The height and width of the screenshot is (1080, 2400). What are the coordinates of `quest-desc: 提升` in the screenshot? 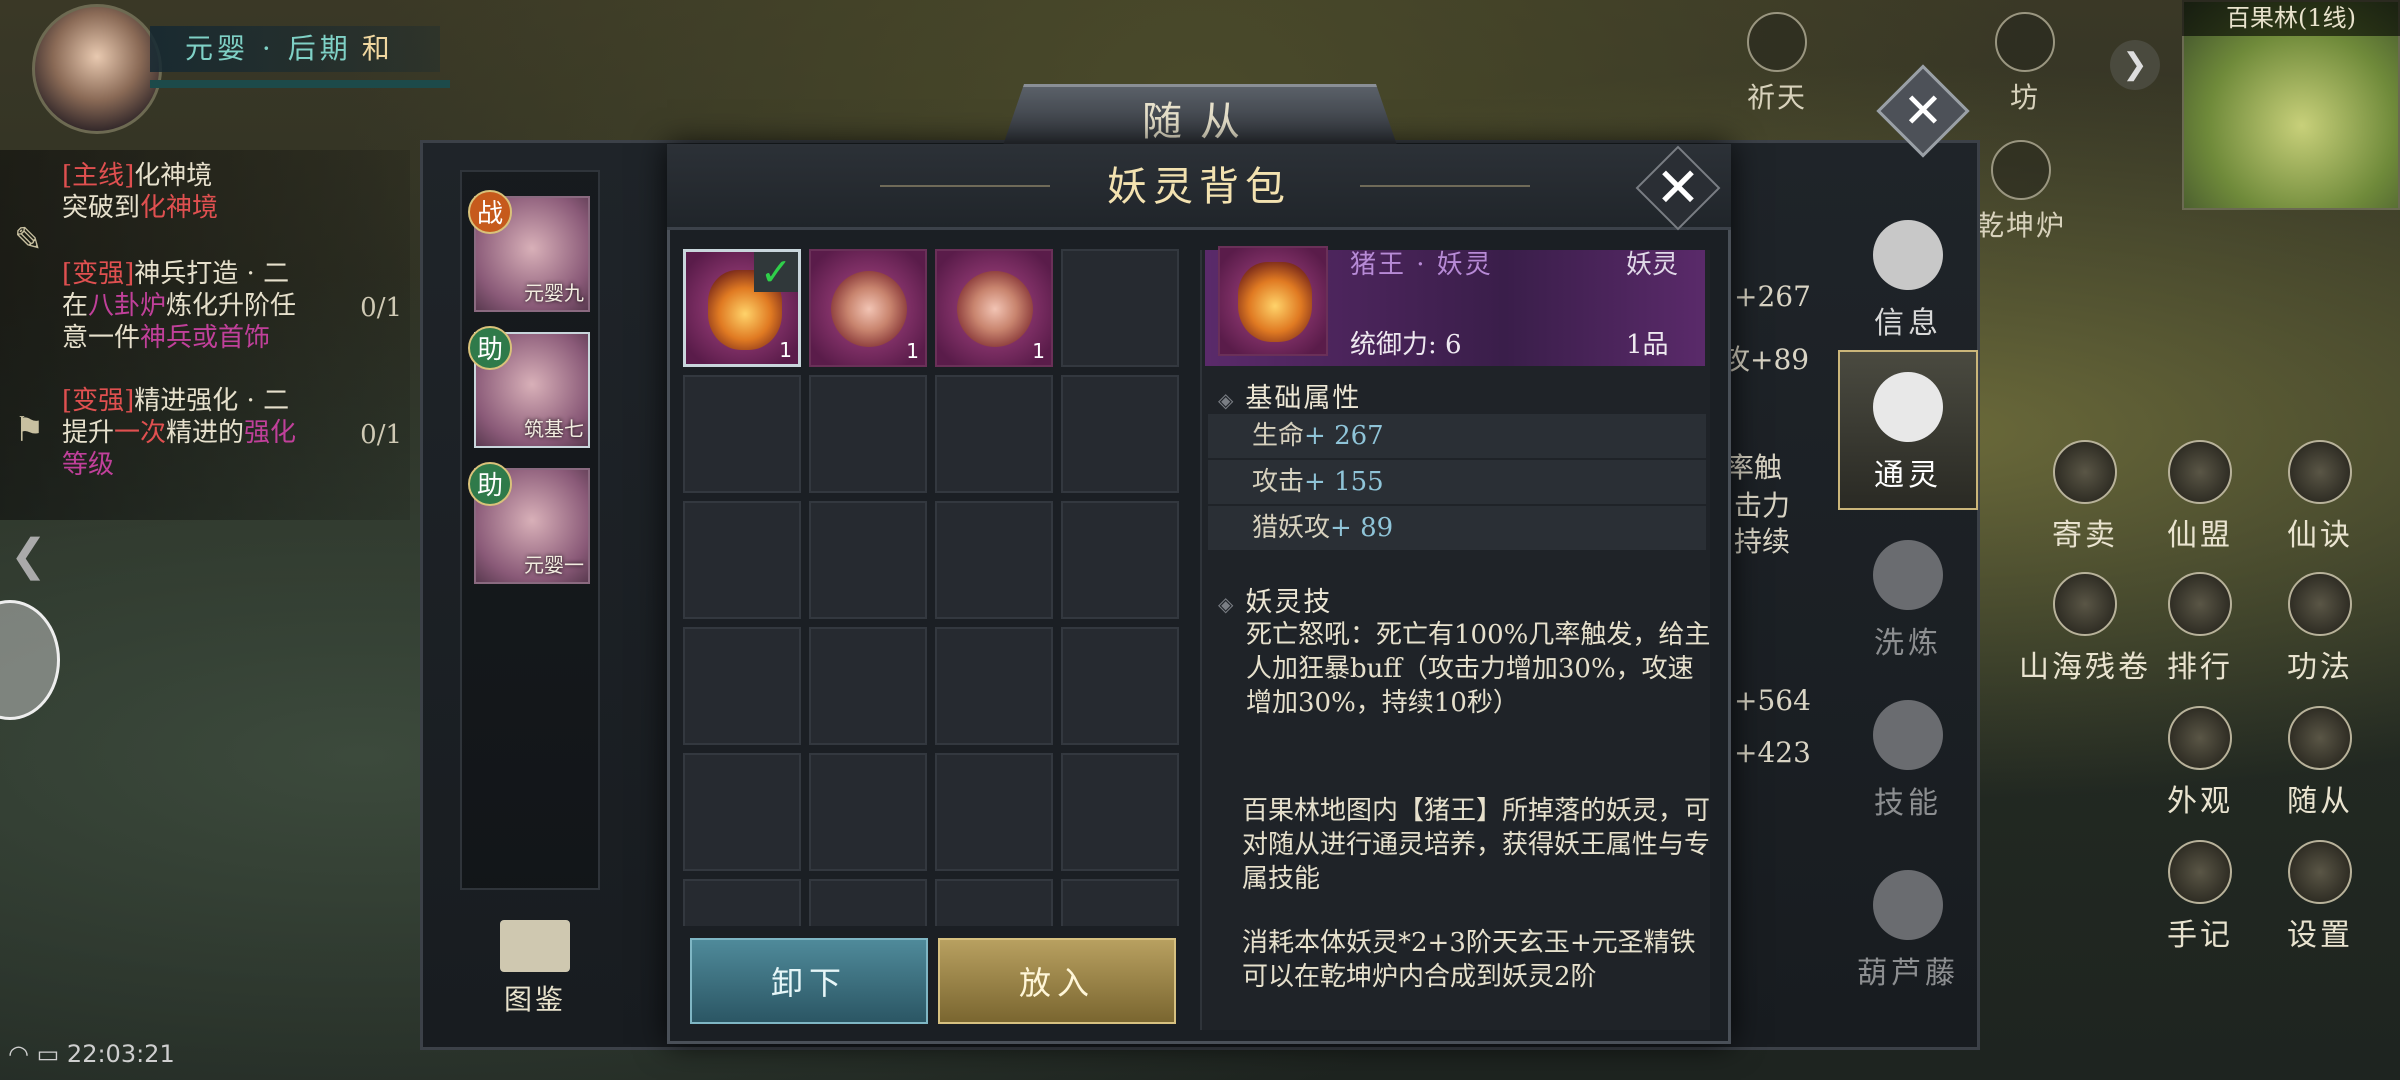 It's located at (88, 433).